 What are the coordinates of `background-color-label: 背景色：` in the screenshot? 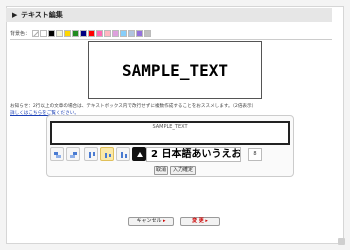 It's located at (20, 34).